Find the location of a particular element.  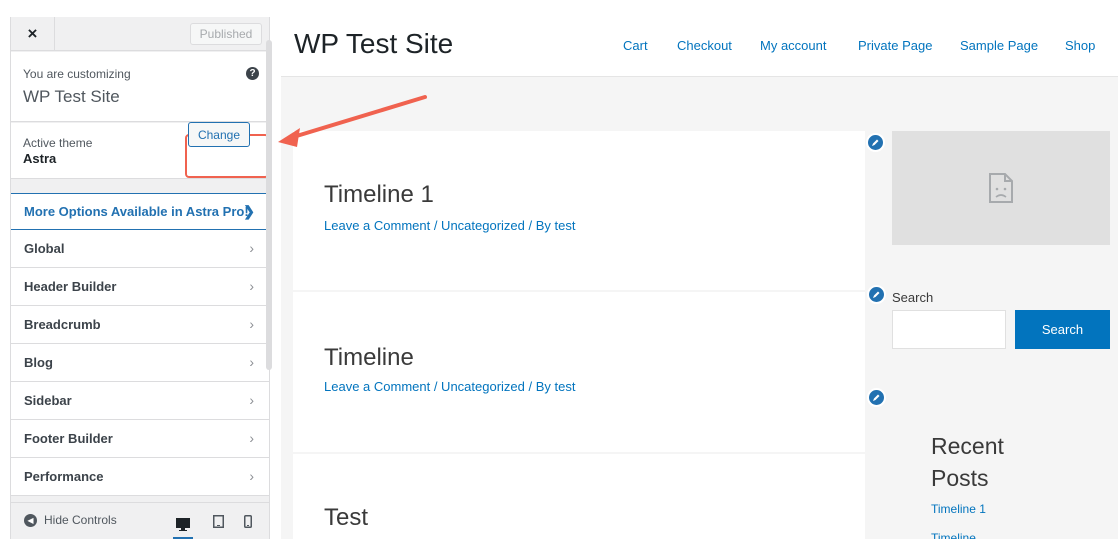

site-title: WP Test Site is located at coordinates (373, 44).